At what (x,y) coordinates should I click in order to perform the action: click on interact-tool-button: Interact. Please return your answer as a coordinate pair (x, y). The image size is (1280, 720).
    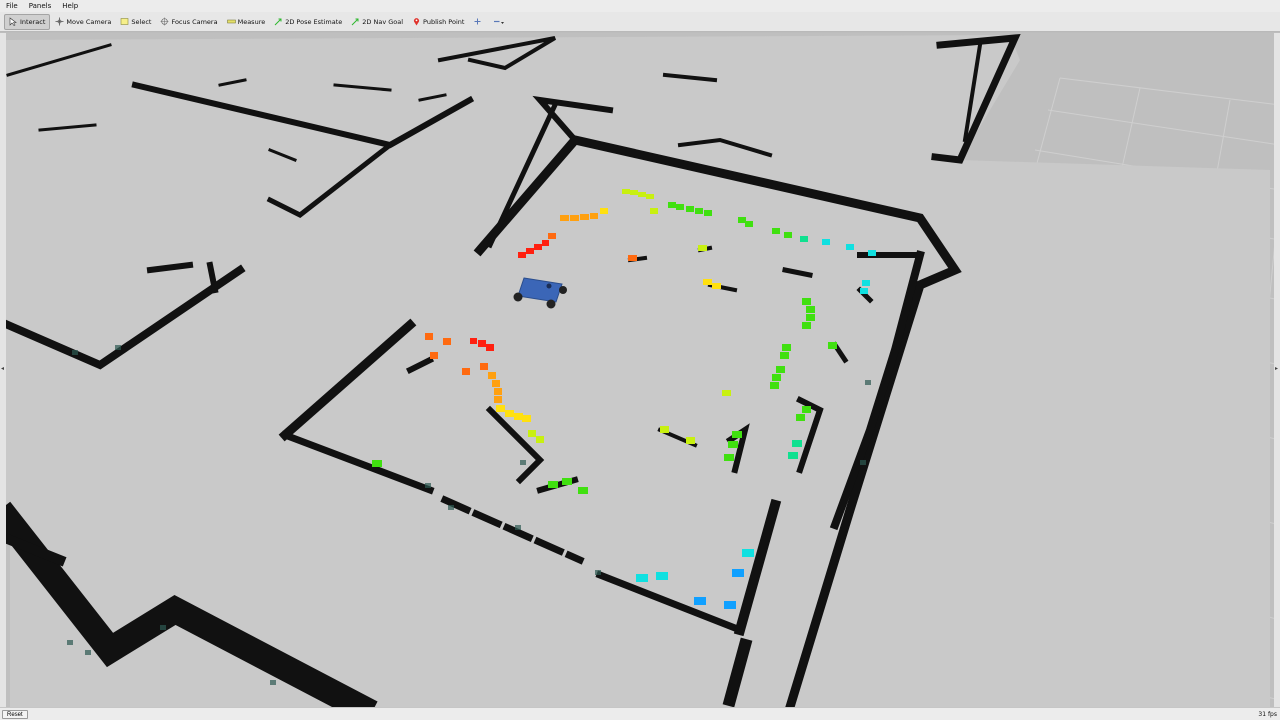
    Looking at the image, I should click on (27, 21).